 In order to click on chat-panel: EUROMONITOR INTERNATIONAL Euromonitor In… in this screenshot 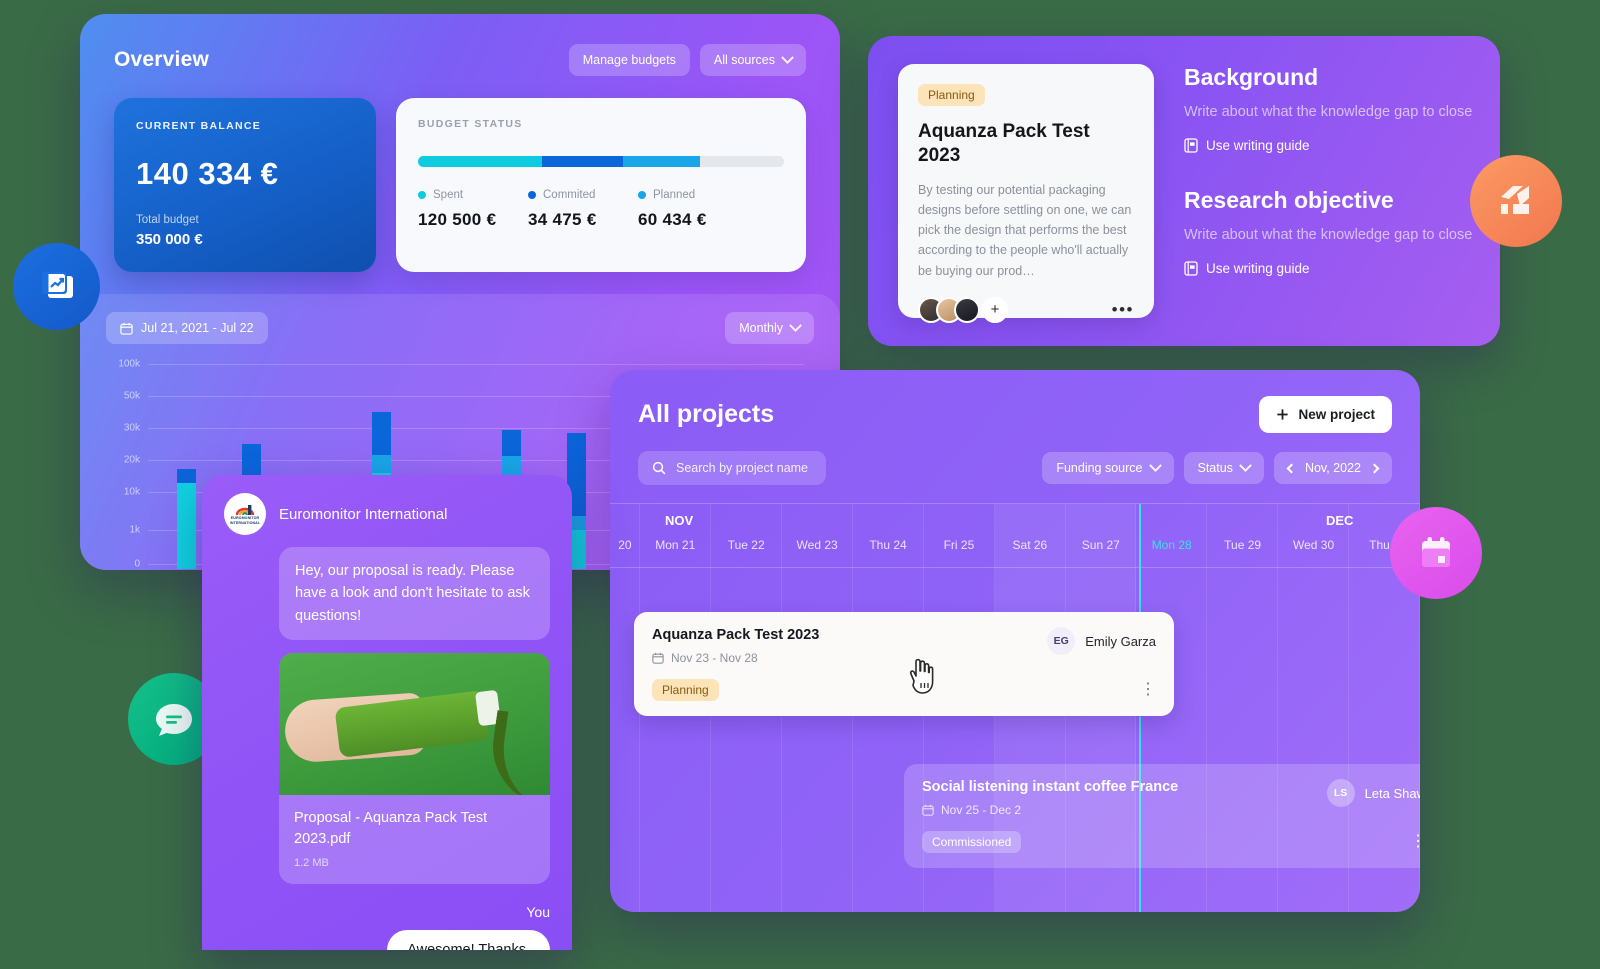, I will do `click(387, 712)`.